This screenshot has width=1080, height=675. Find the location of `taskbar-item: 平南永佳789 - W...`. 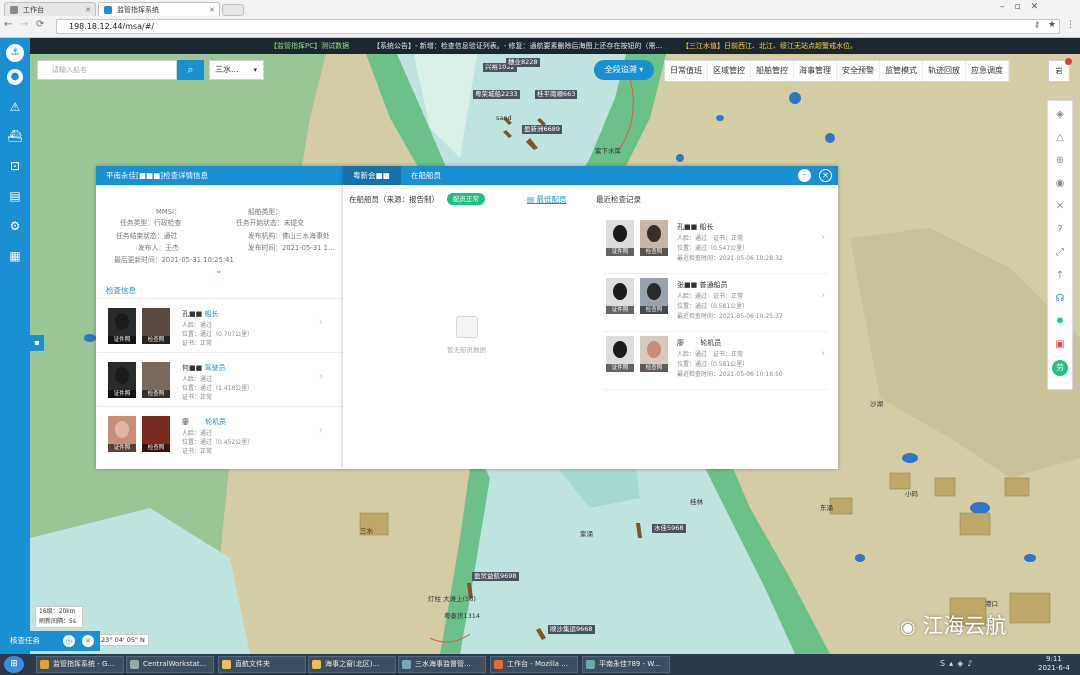

taskbar-item: 平南永佳789 - W... is located at coordinates (626, 664).